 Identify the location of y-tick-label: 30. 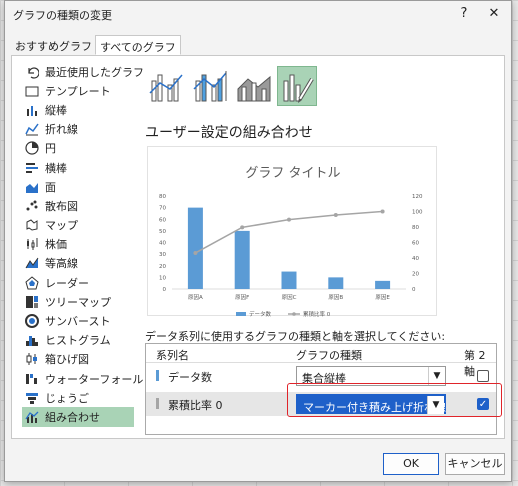
(162, 255).